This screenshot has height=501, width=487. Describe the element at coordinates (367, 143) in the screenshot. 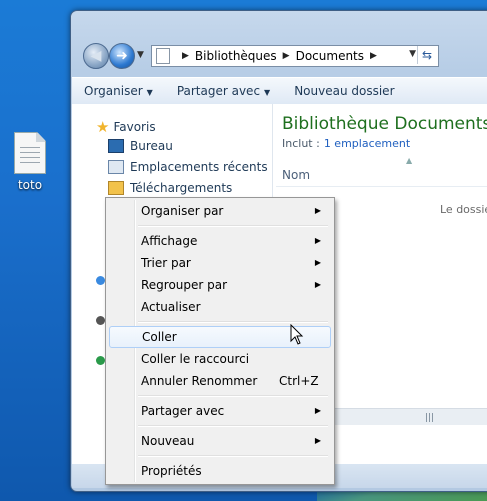

I see `include-locations-link: 1 emplacement` at that location.